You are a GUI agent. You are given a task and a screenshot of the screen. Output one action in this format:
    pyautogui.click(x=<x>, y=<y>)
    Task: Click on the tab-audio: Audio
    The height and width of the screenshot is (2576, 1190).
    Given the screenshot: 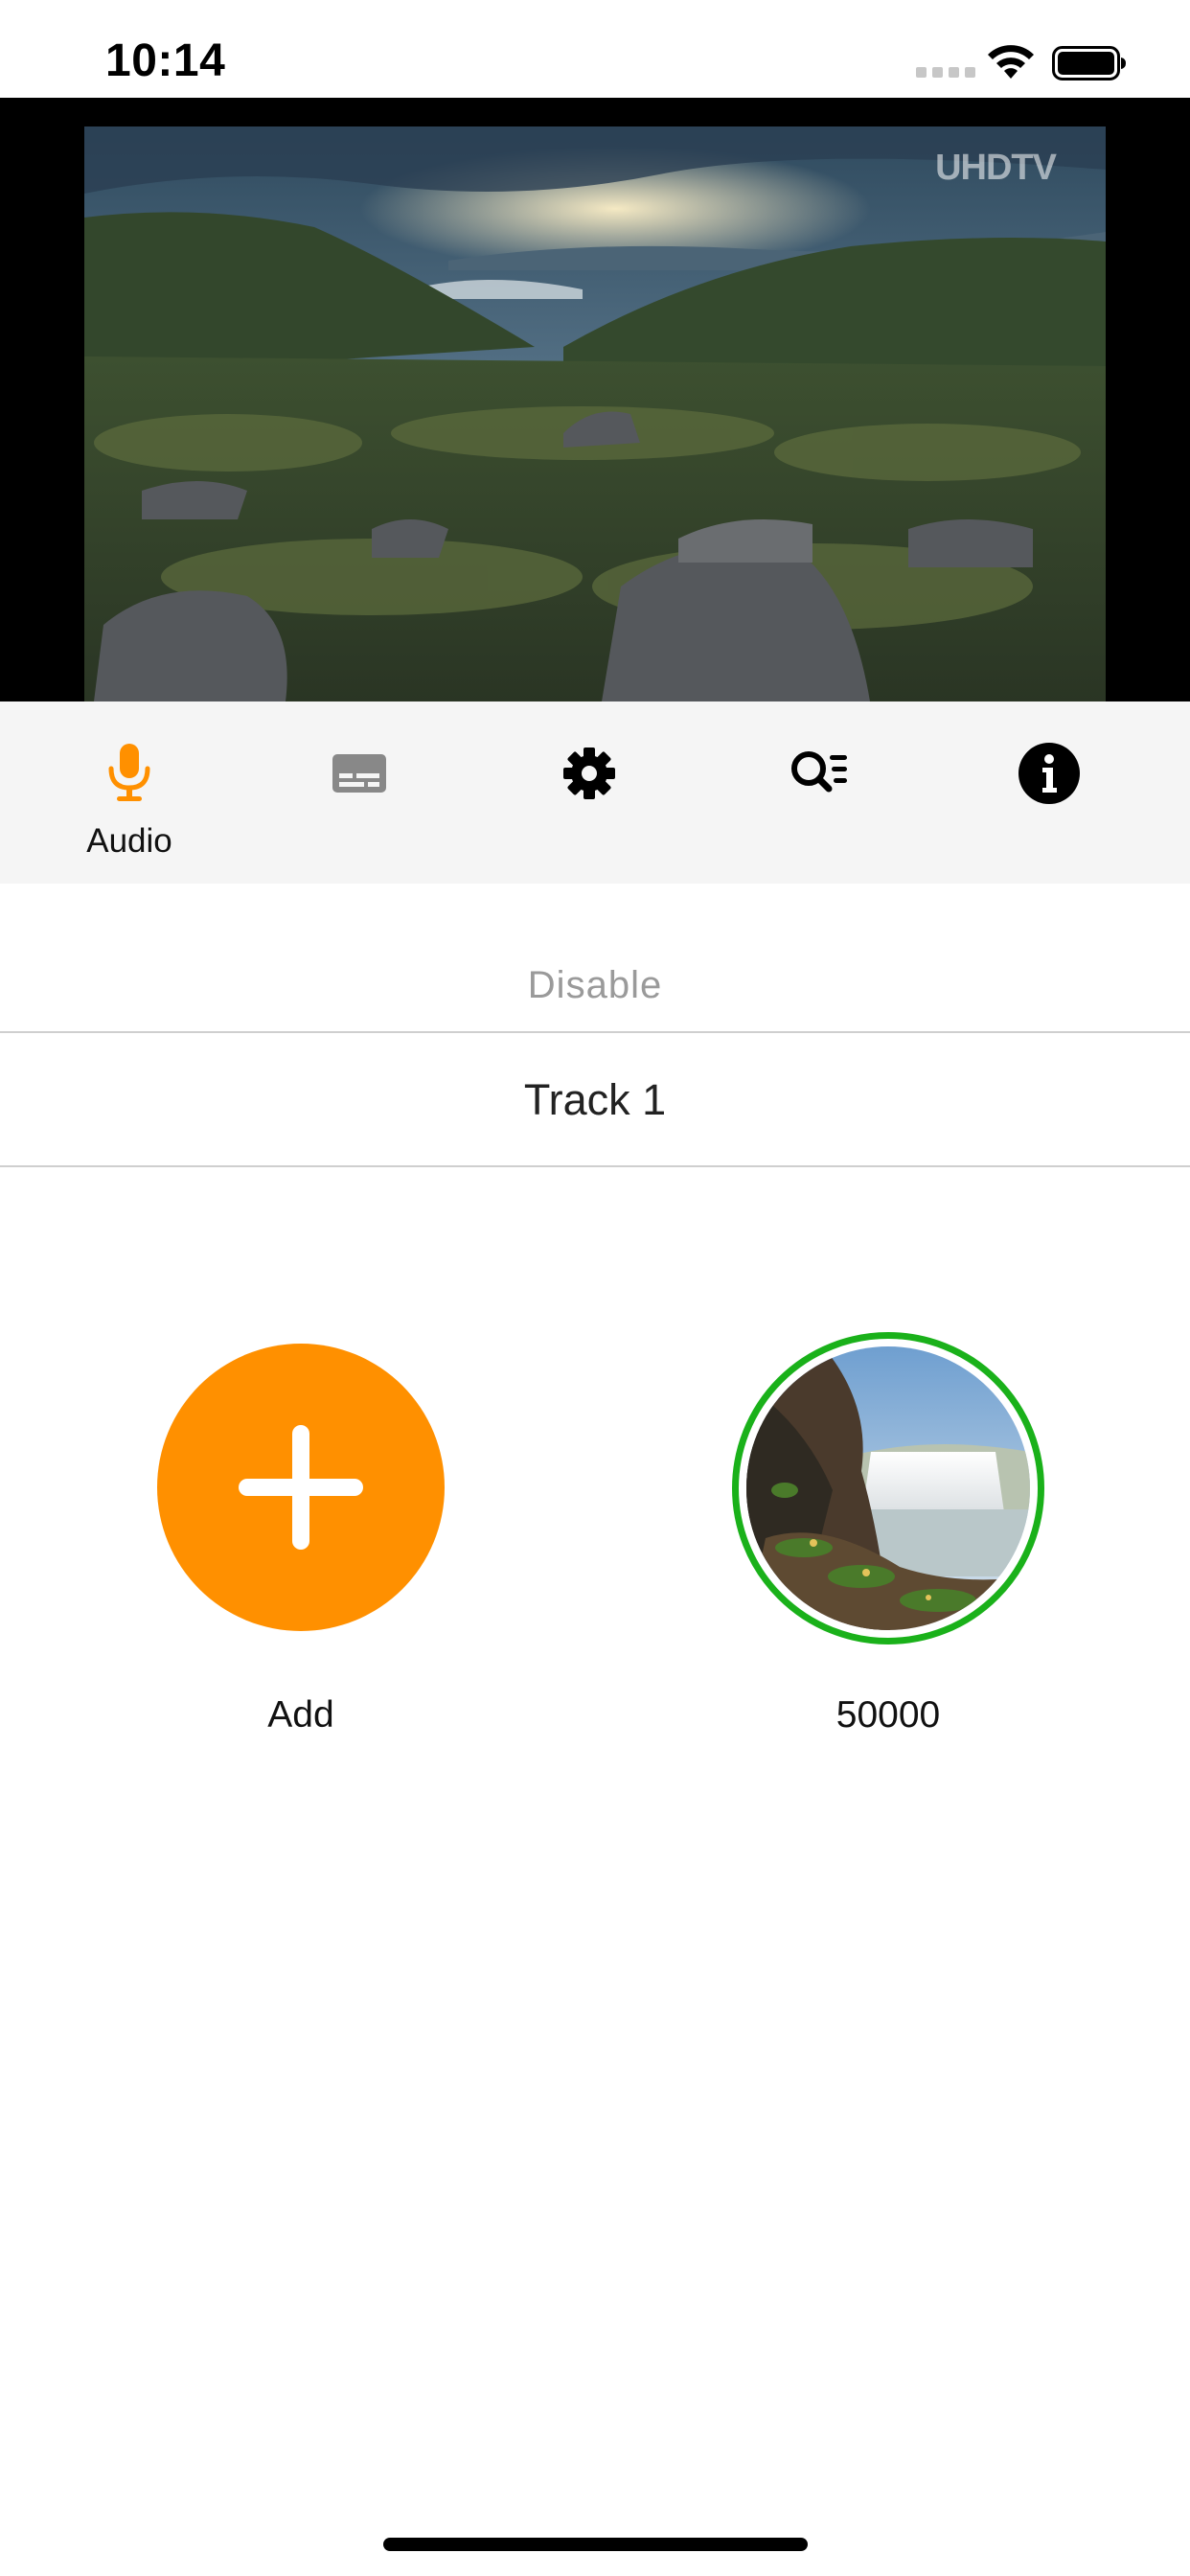 What is the action you would take?
    pyautogui.click(x=129, y=793)
    